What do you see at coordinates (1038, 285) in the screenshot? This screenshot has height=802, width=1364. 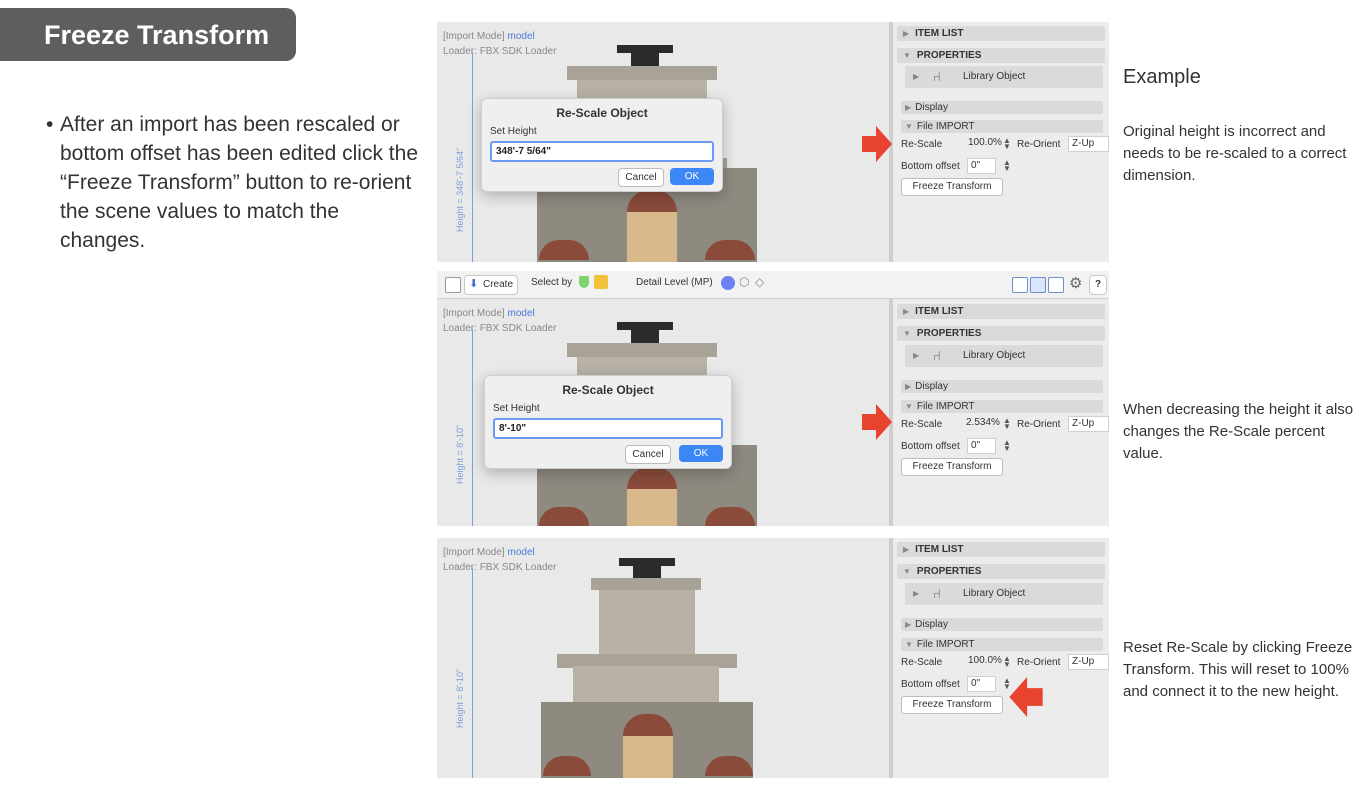 I see `layout-split-icon` at bounding box center [1038, 285].